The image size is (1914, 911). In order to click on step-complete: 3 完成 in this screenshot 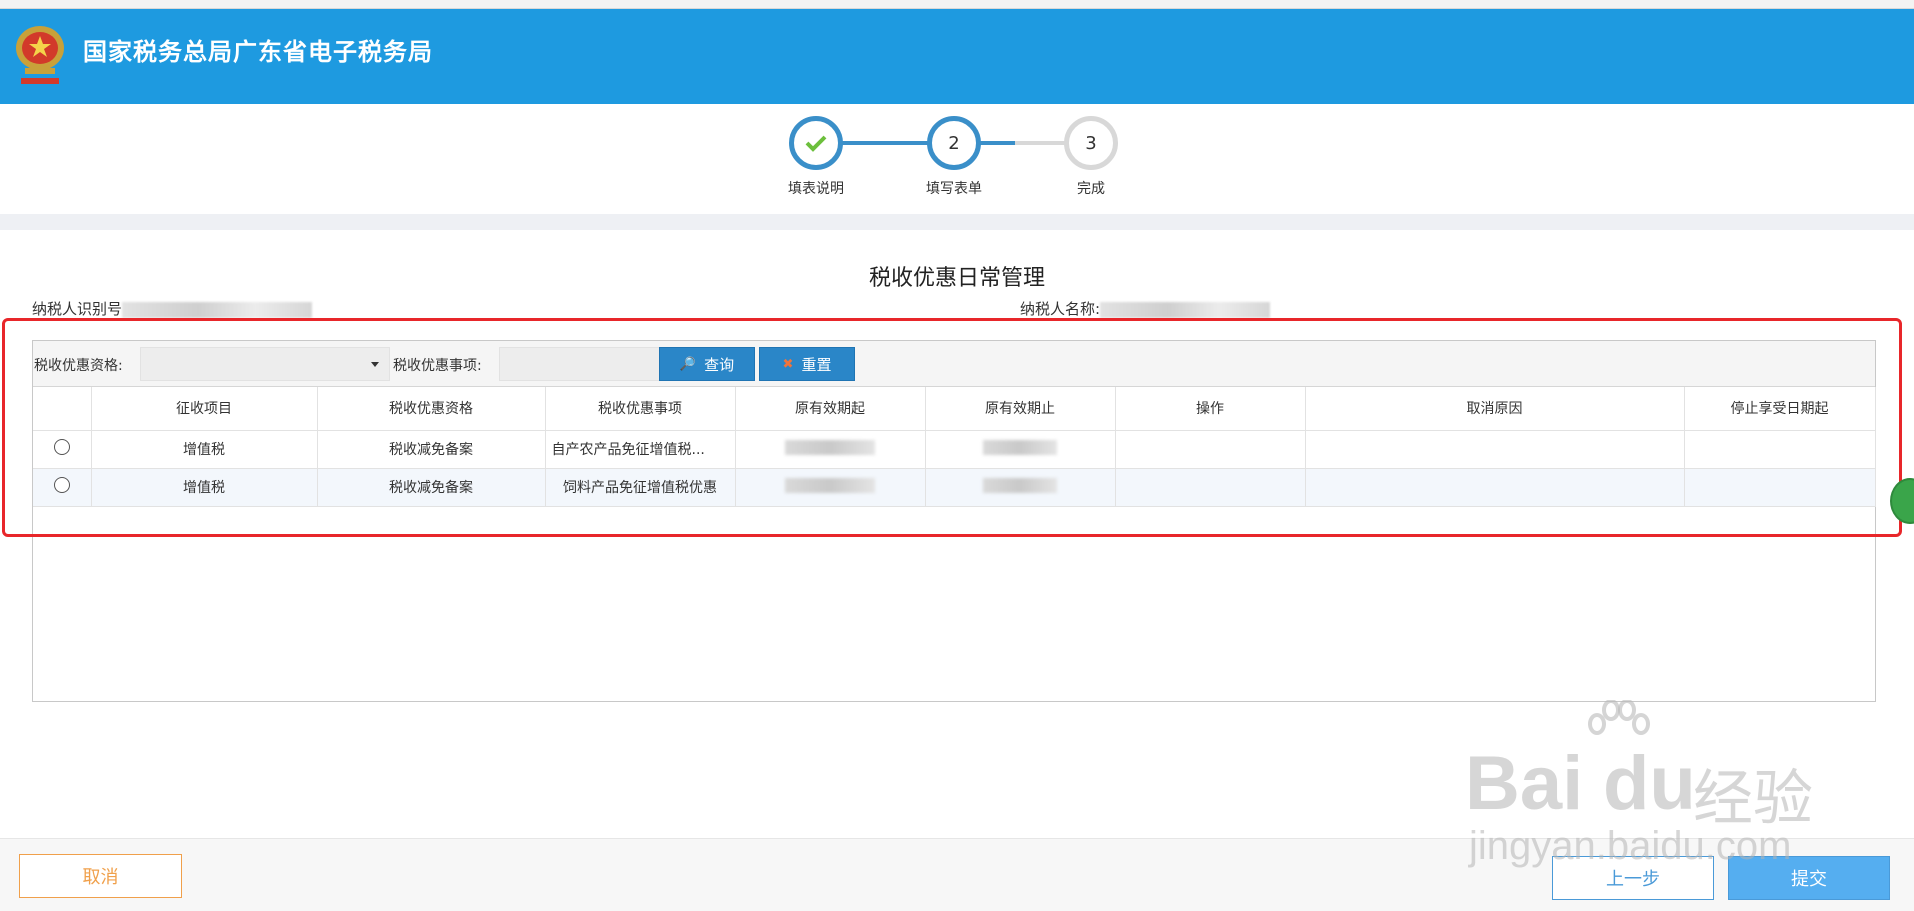, I will do `click(1091, 156)`.